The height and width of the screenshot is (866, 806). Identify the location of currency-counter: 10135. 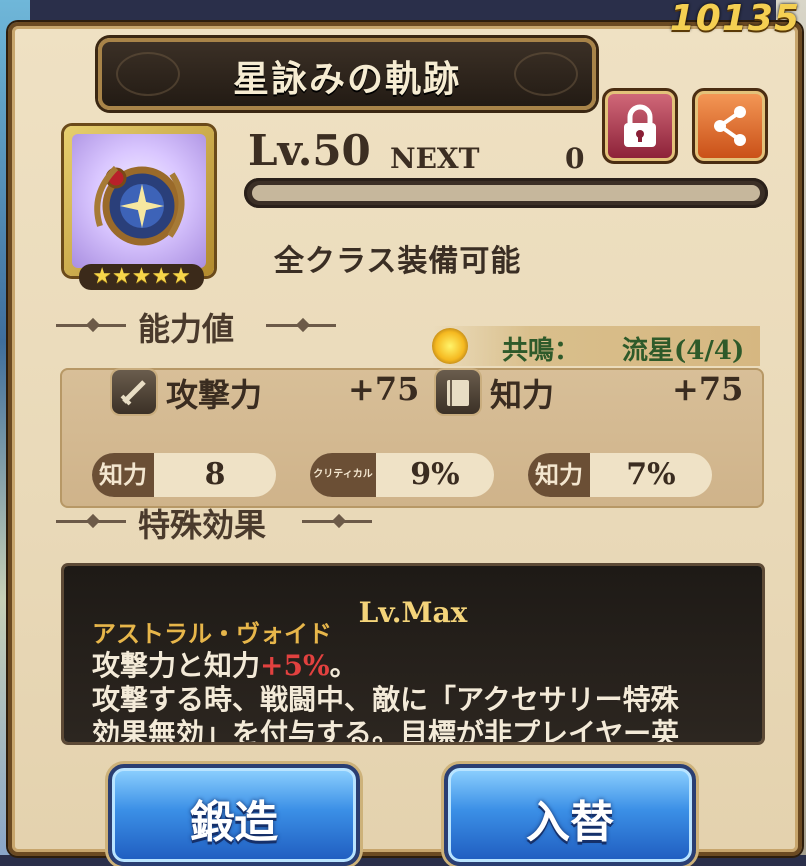
(734, 19).